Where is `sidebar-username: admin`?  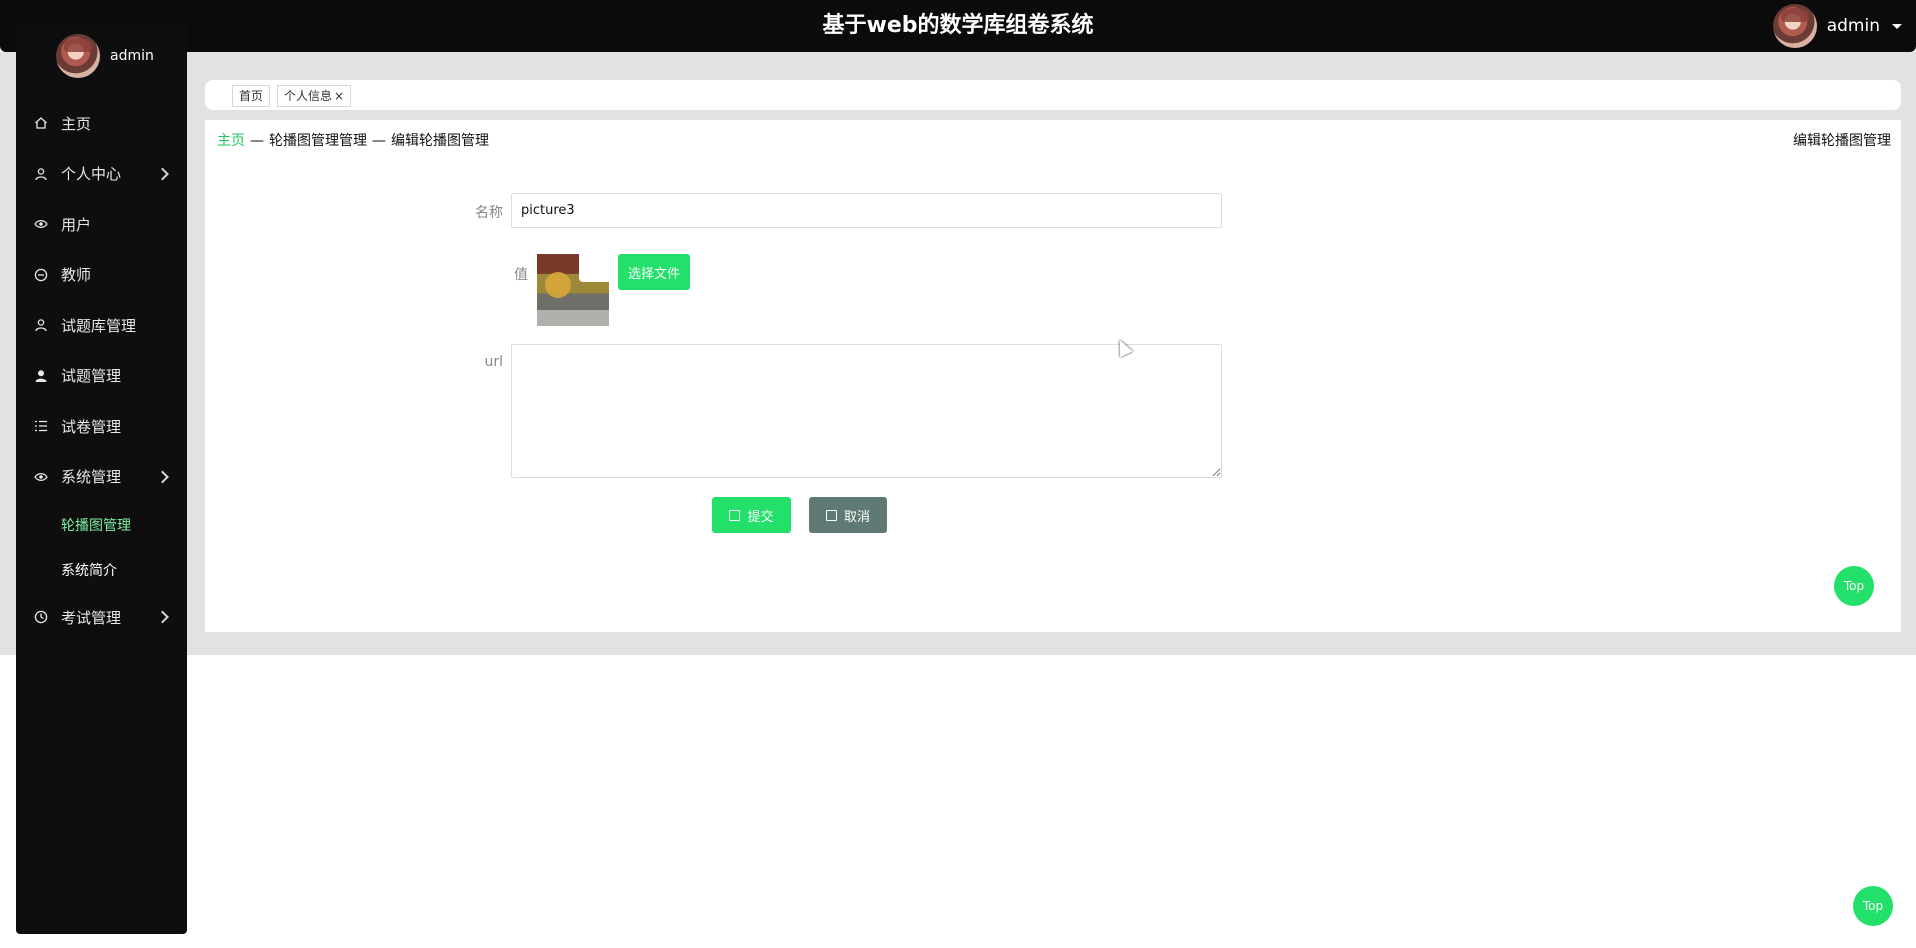
sidebar-username: admin is located at coordinates (132, 56).